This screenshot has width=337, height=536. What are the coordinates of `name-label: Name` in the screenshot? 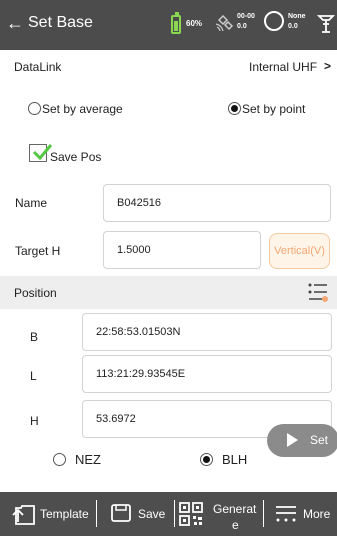 It's located at (31, 203).